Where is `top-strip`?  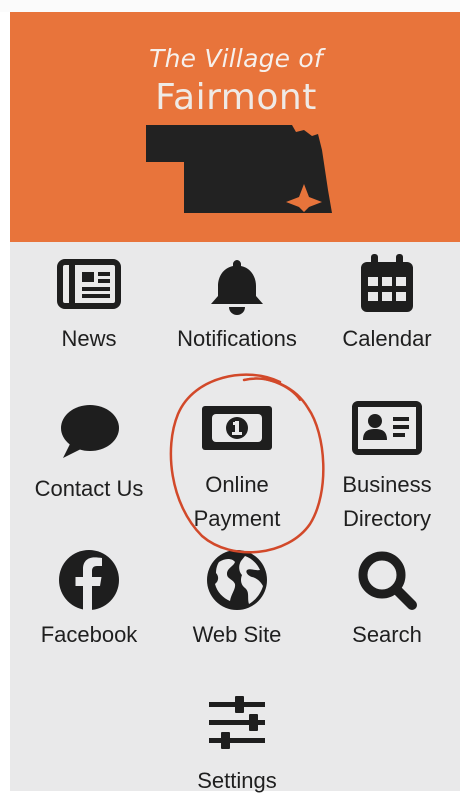 top-strip is located at coordinates (230, 6).